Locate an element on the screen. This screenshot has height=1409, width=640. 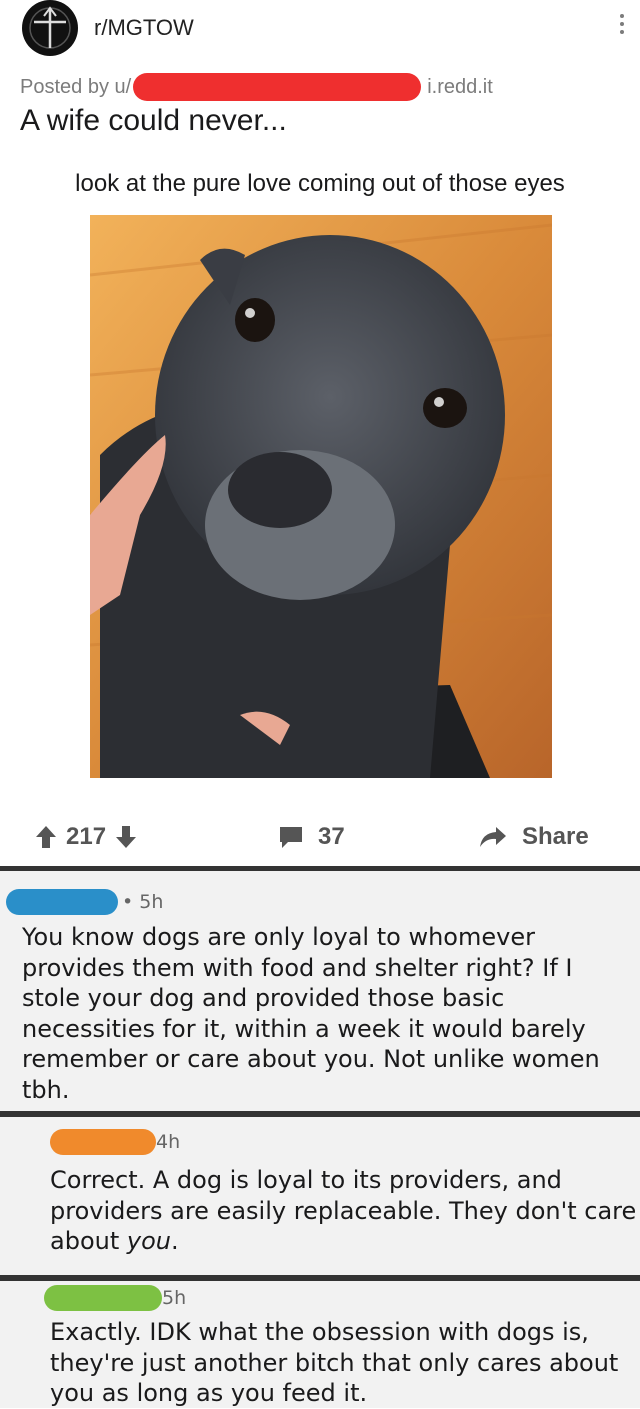
comment-age: 4h is located at coordinates (168, 1142).